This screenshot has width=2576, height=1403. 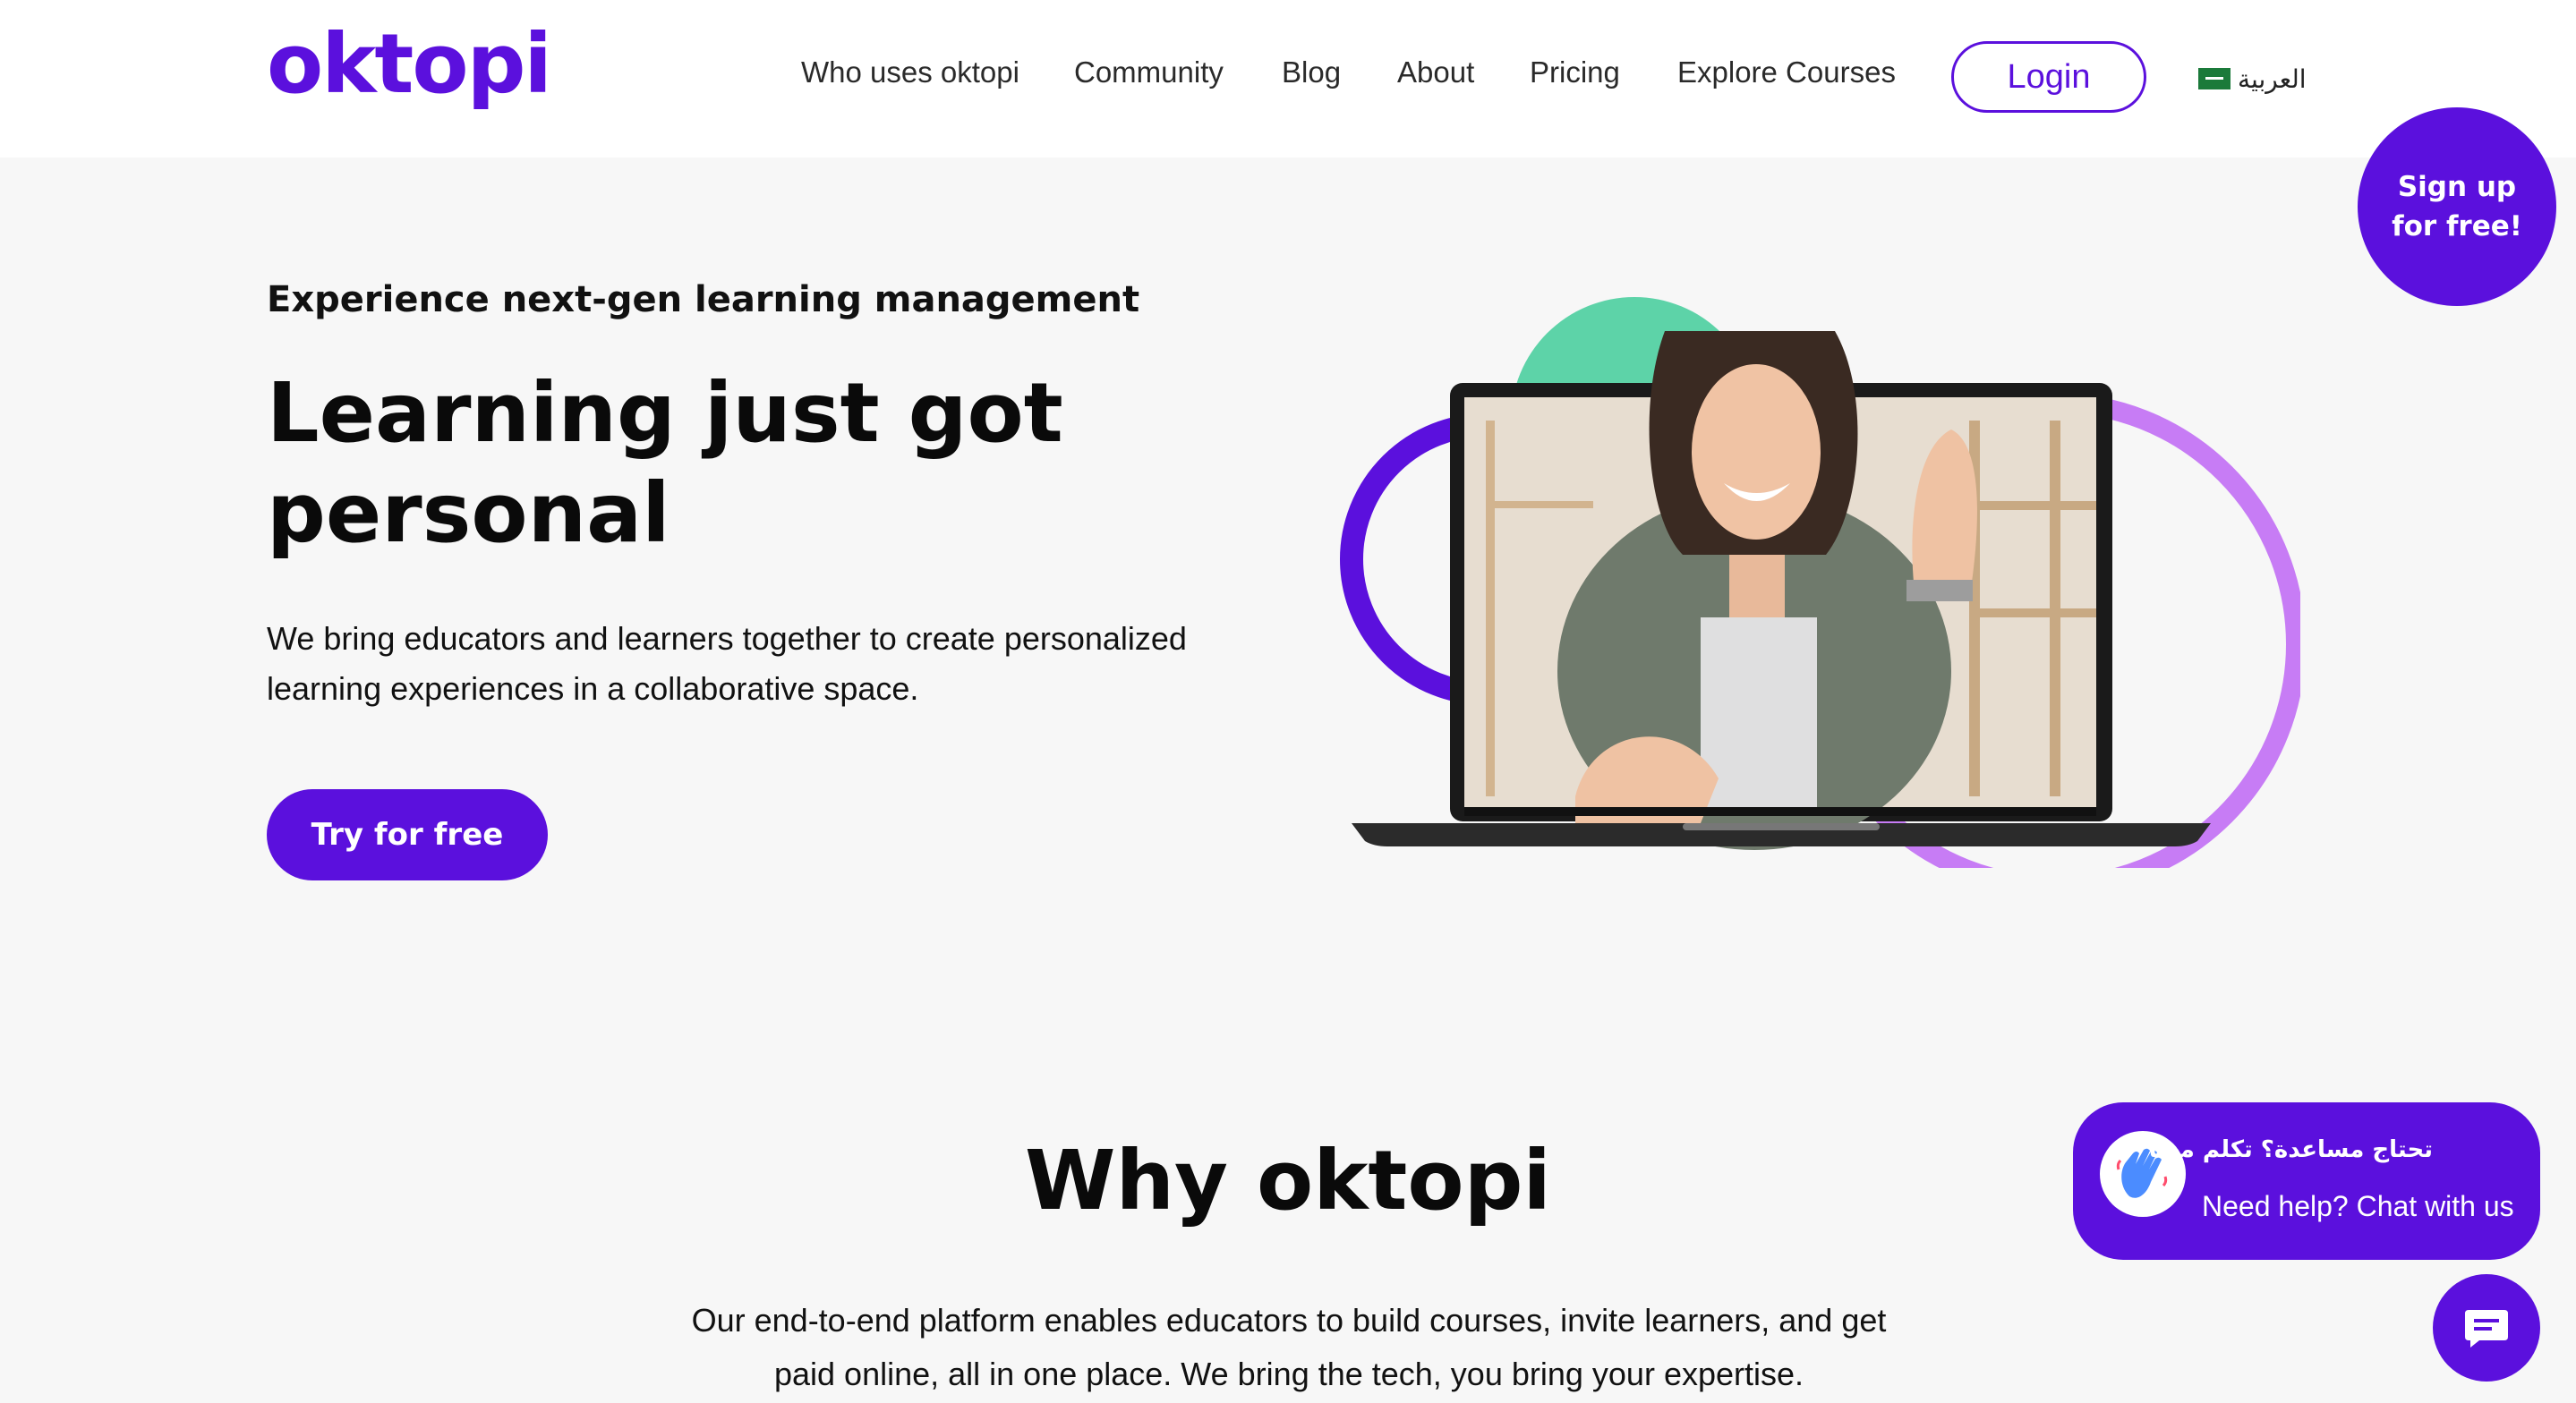 What do you see at coordinates (2457, 206) in the screenshot?
I see `signup-button: Sign up for free!` at bounding box center [2457, 206].